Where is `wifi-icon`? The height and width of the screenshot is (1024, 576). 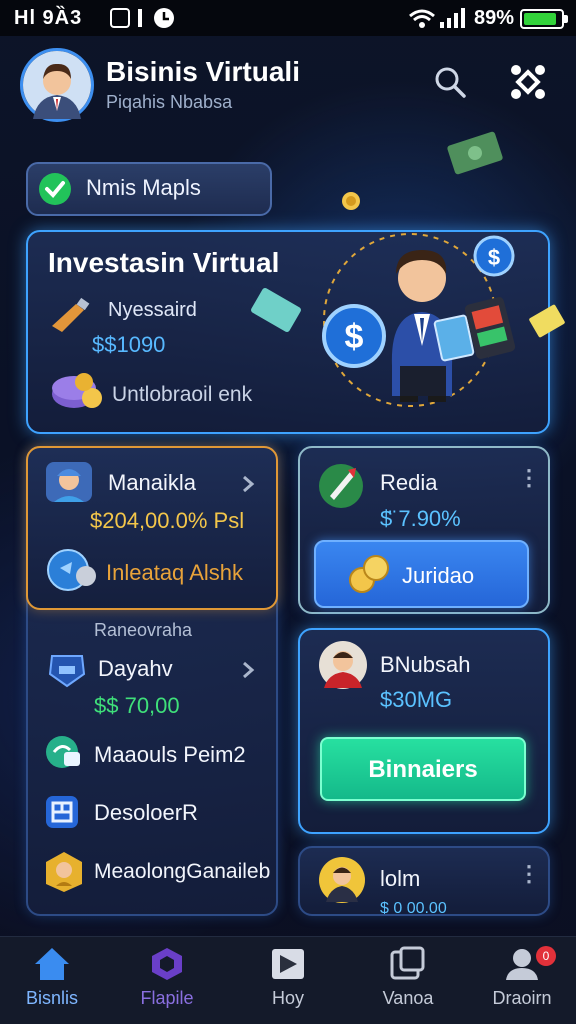 wifi-icon is located at coordinates (422, 18).